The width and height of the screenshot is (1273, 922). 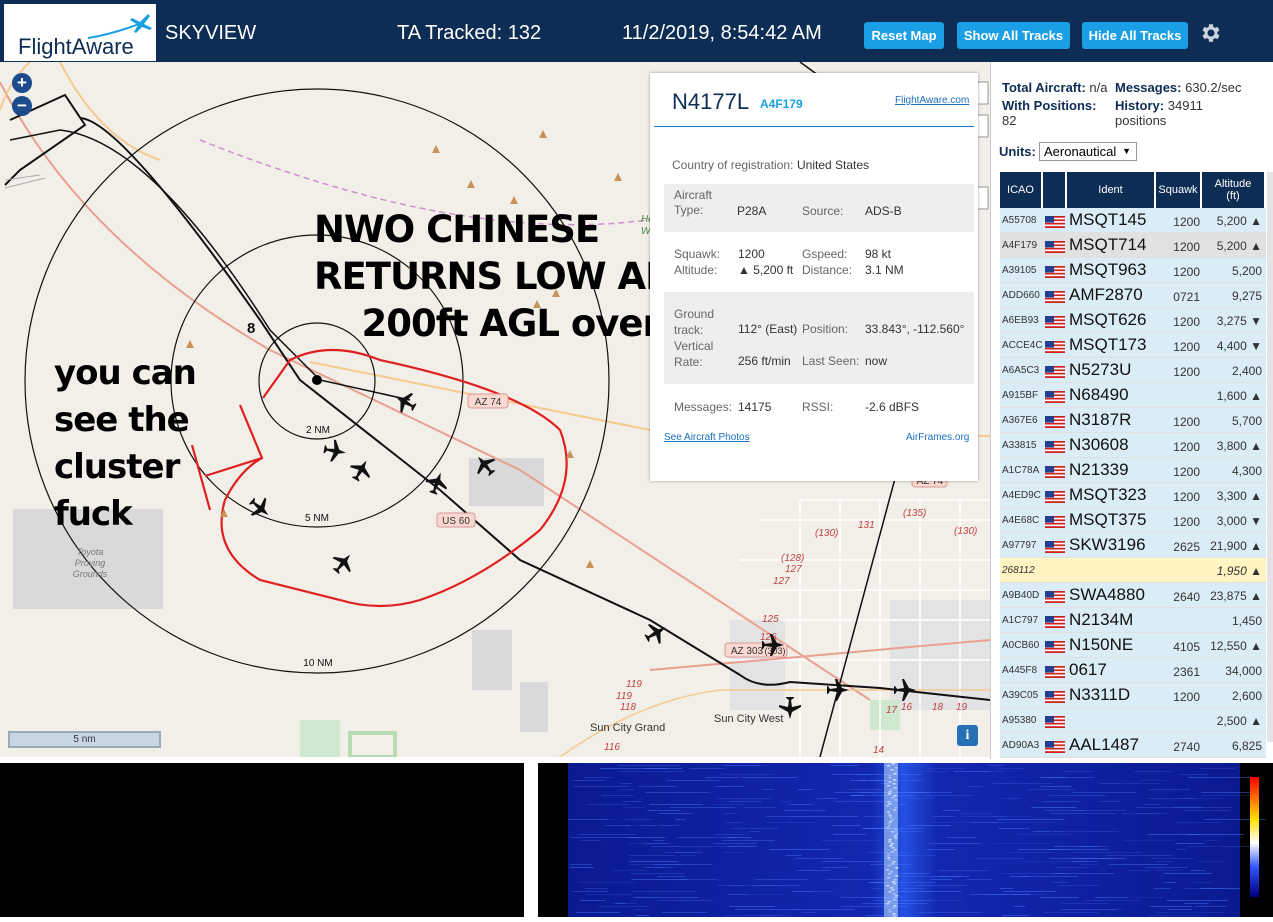 What do you see at coordinates (1020, 420) in the screenshot?
I see `row-icao: A367E6` at bounding box center [1020, 420].